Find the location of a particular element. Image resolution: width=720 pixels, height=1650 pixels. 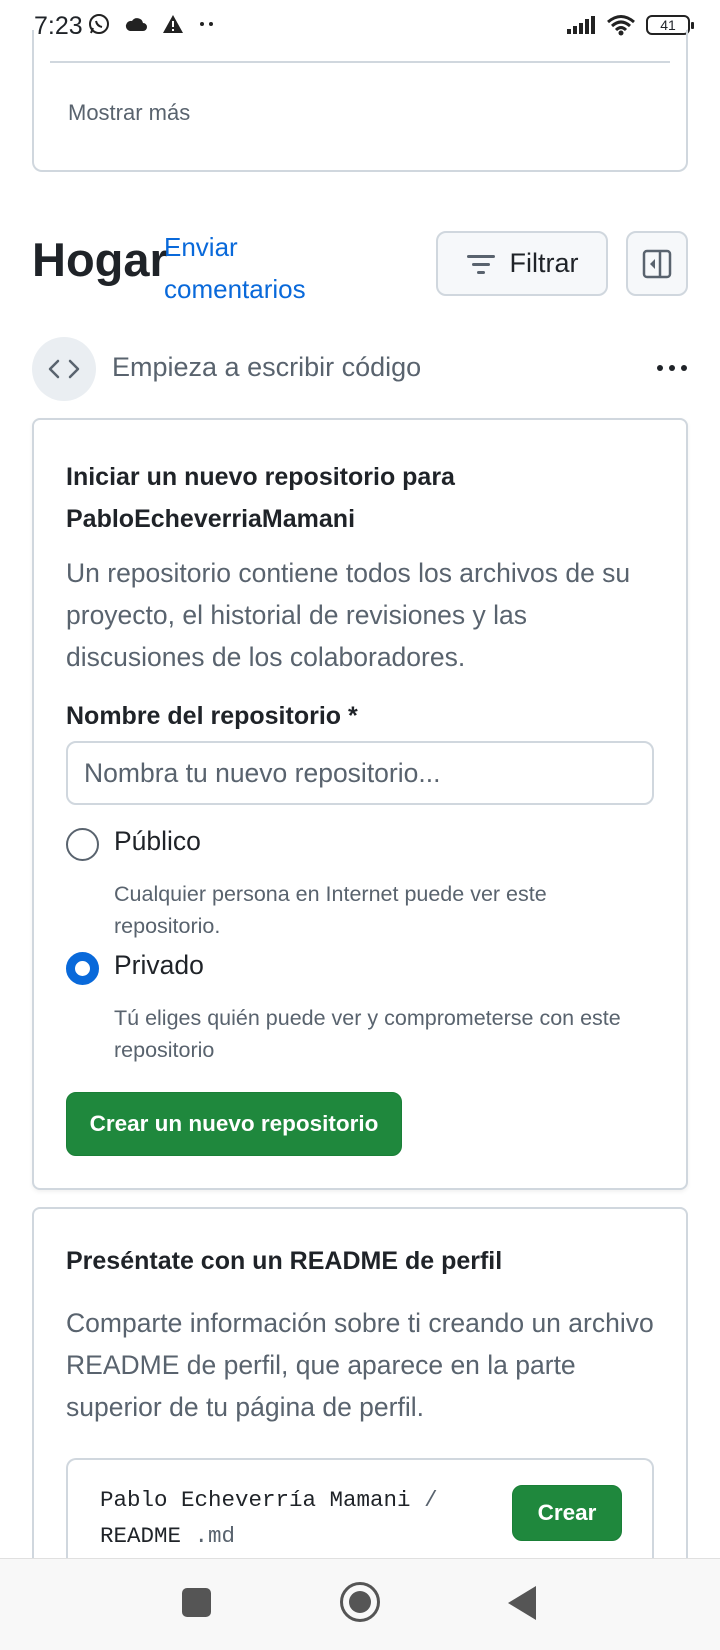

divider is located at coordinates (360, 62).